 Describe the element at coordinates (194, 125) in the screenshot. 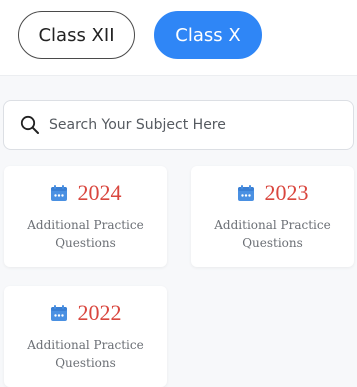

I see `search-input` at that location.